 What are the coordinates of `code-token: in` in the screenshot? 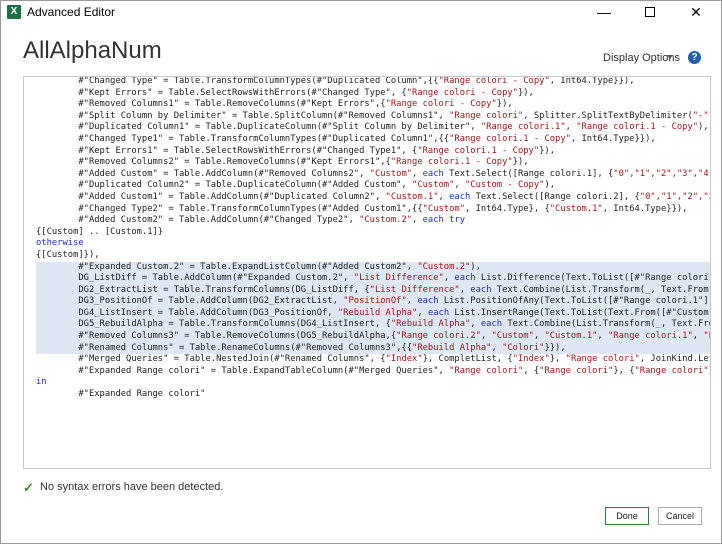 It's located at (41, 382).